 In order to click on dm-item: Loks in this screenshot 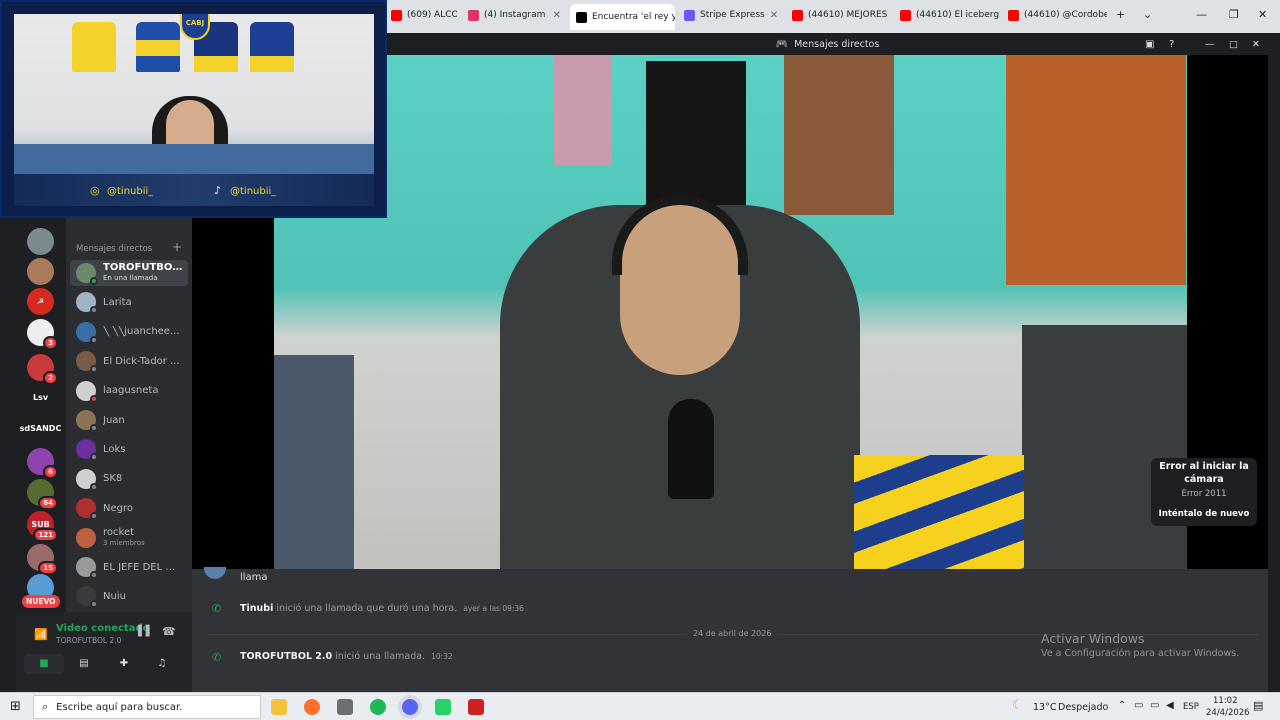, I will do `click(129, 449)`.